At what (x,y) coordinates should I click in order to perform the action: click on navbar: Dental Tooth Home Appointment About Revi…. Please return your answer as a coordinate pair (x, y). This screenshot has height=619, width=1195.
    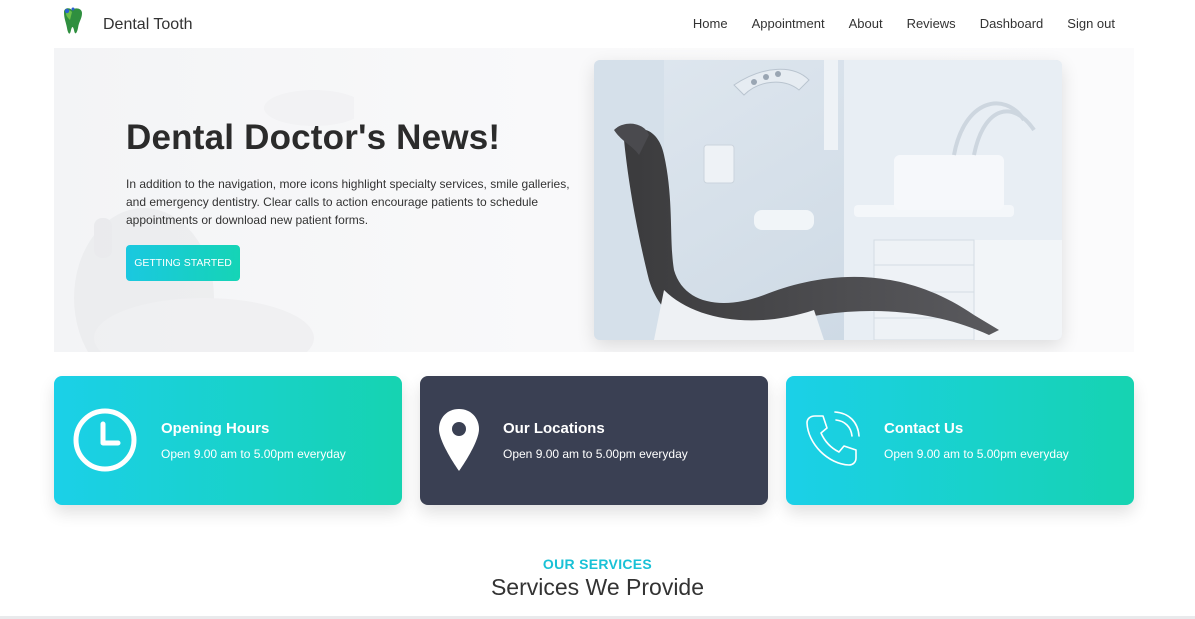
    Looking at the image, I should click on (597, 24).